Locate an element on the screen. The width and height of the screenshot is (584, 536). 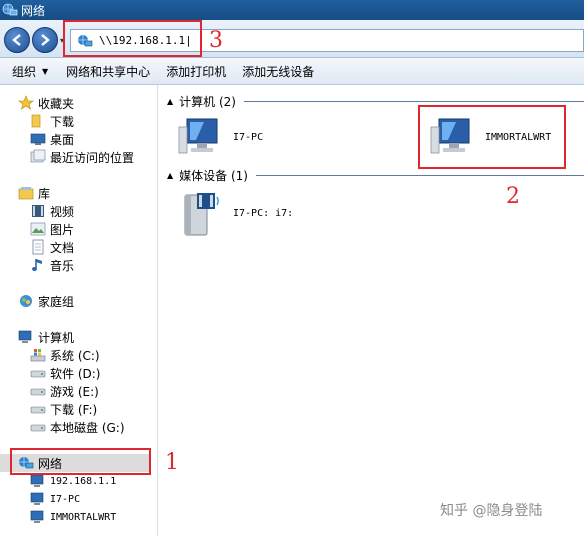
sidebar-item-downloads: 下载 is located at coordinates (52, 121).